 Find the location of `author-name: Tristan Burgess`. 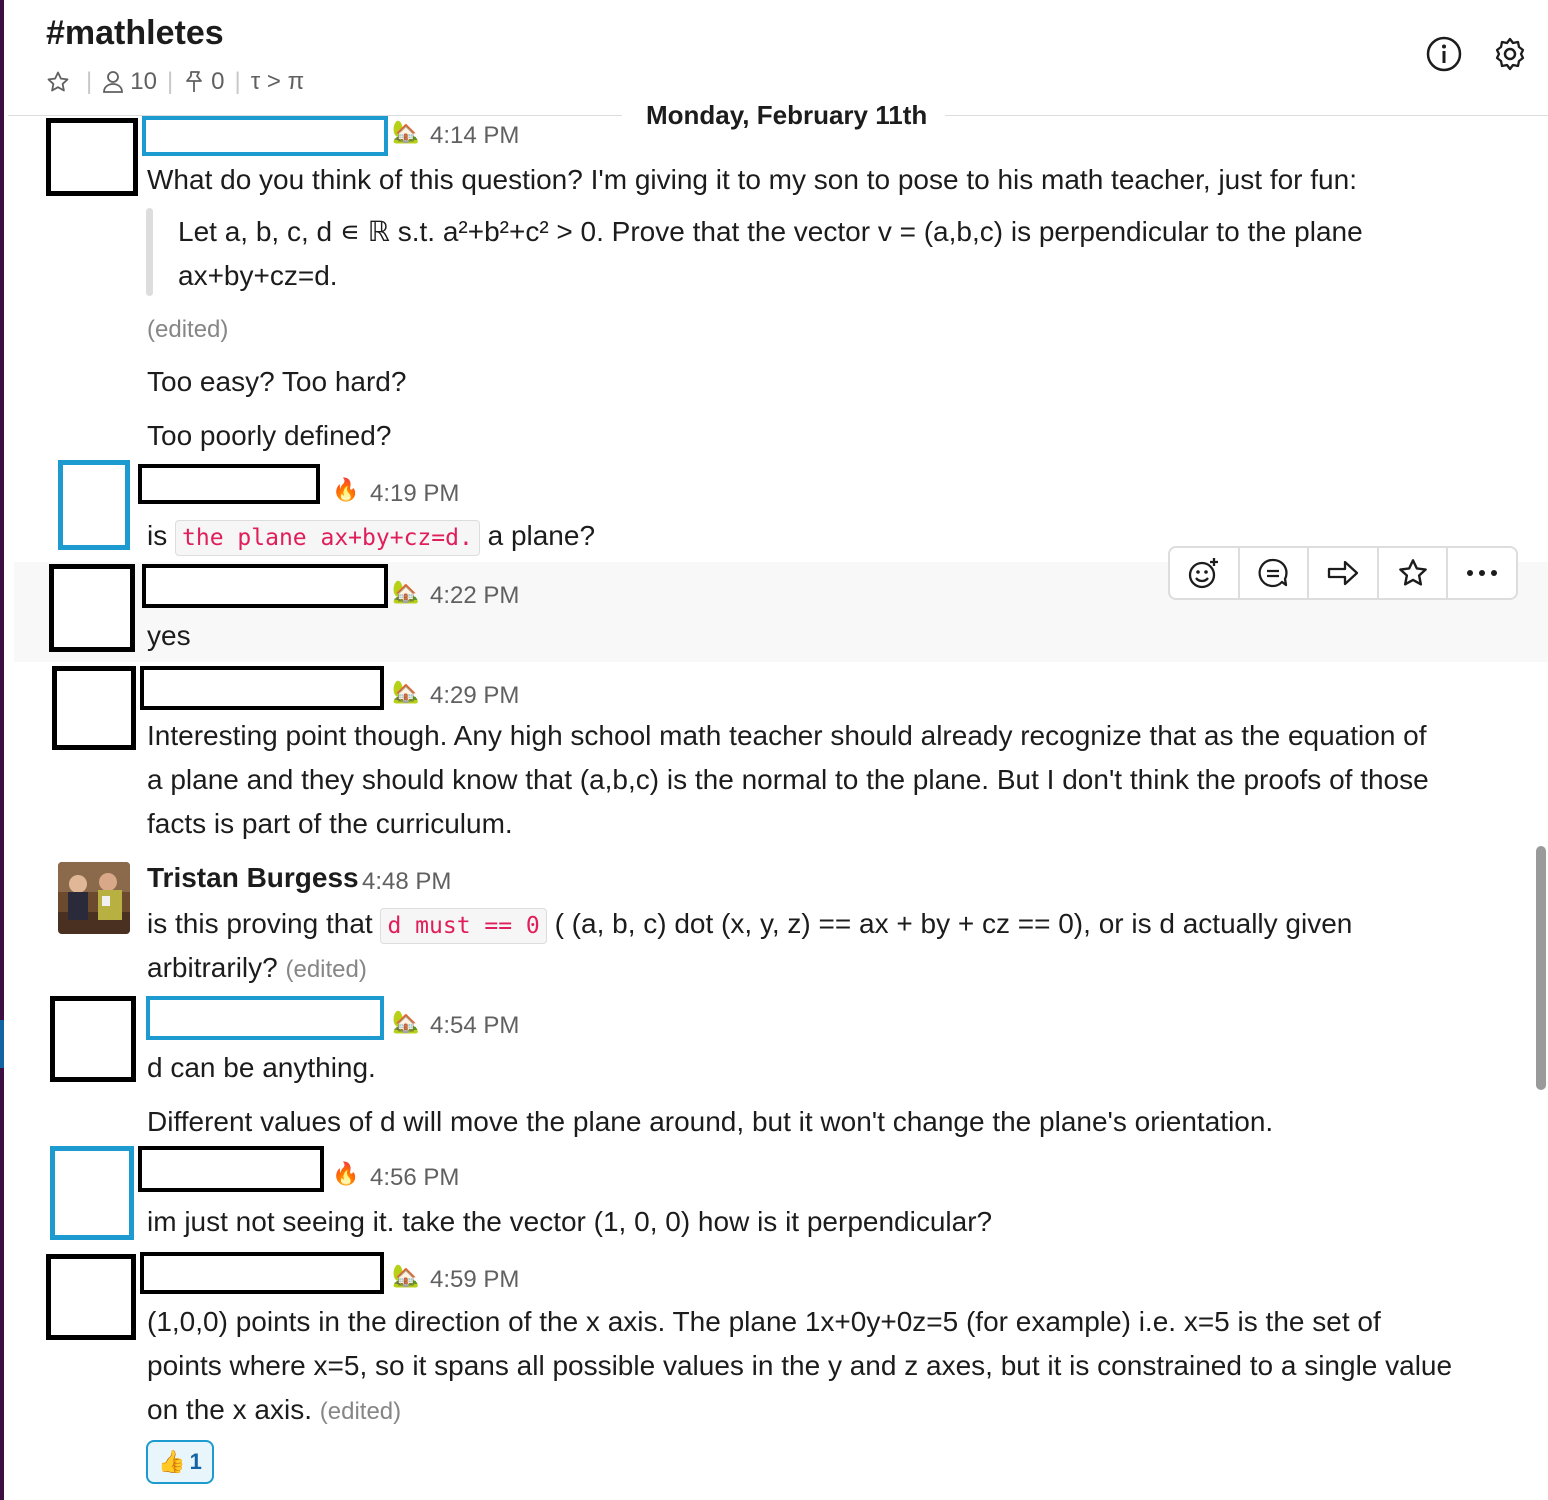

author-name: Tristan Burgess is located at coordinates (253, 878).